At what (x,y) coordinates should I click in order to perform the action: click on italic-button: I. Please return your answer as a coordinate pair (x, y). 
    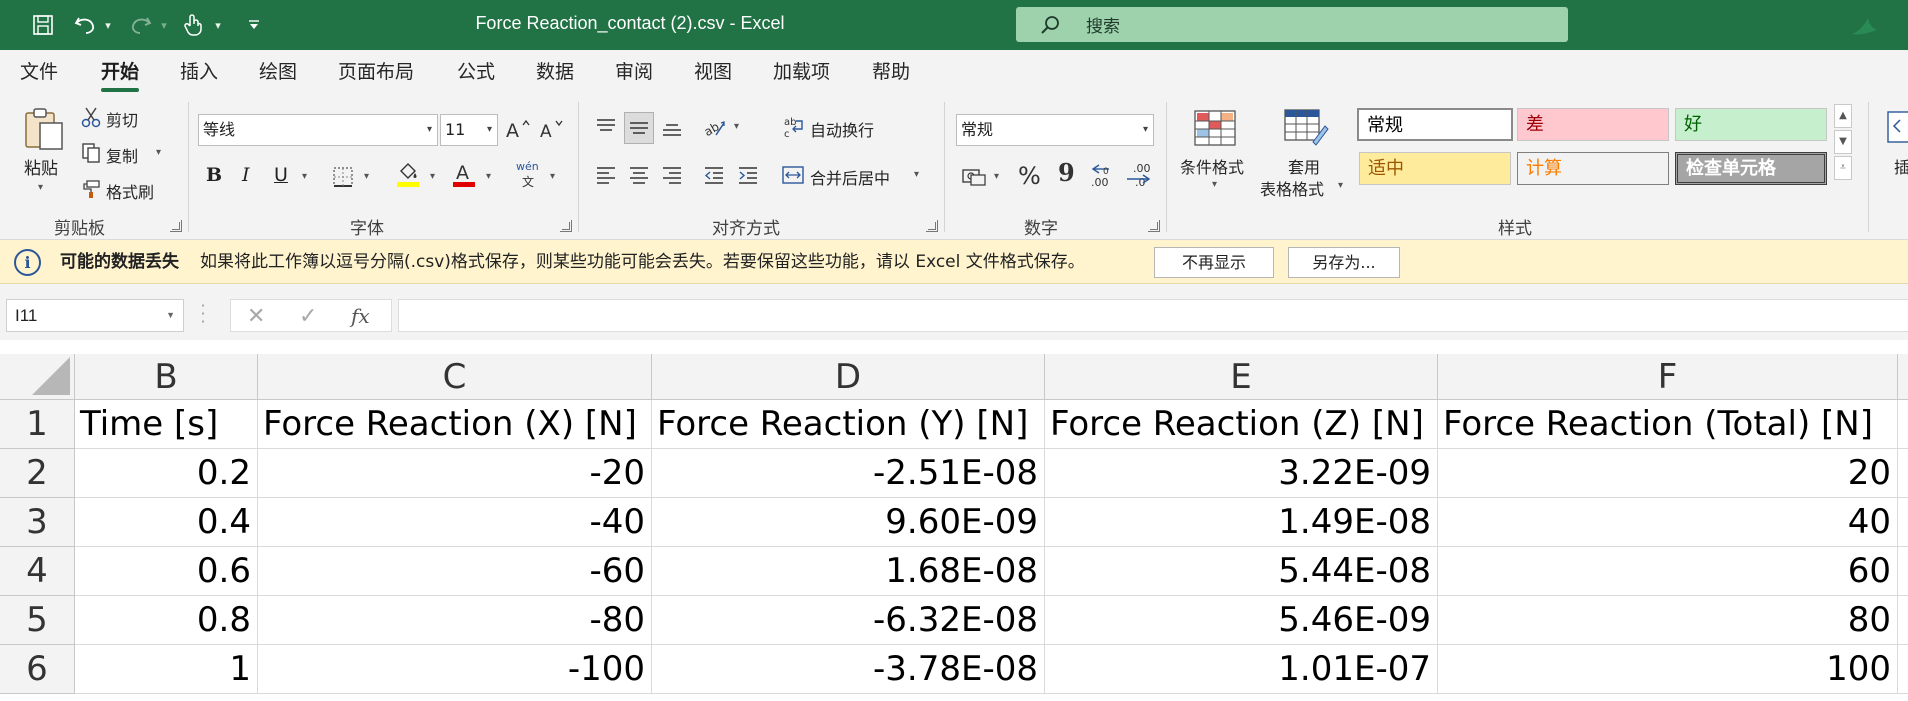
    Looking at the image, I should click on (246, 175).